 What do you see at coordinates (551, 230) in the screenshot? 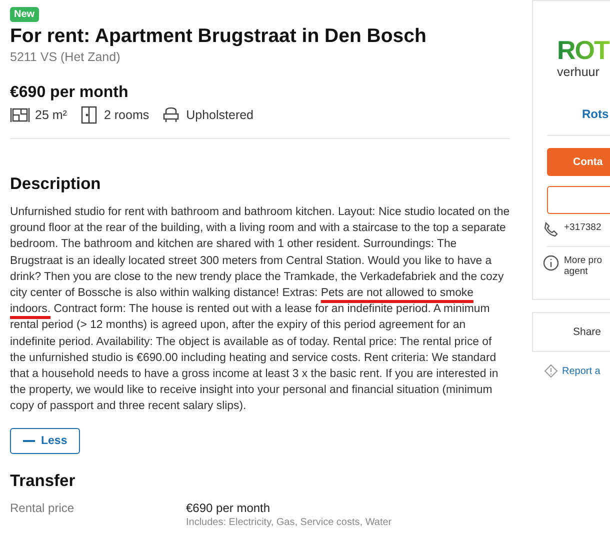
I see `phone-icon` at bounding box center [551, 230].